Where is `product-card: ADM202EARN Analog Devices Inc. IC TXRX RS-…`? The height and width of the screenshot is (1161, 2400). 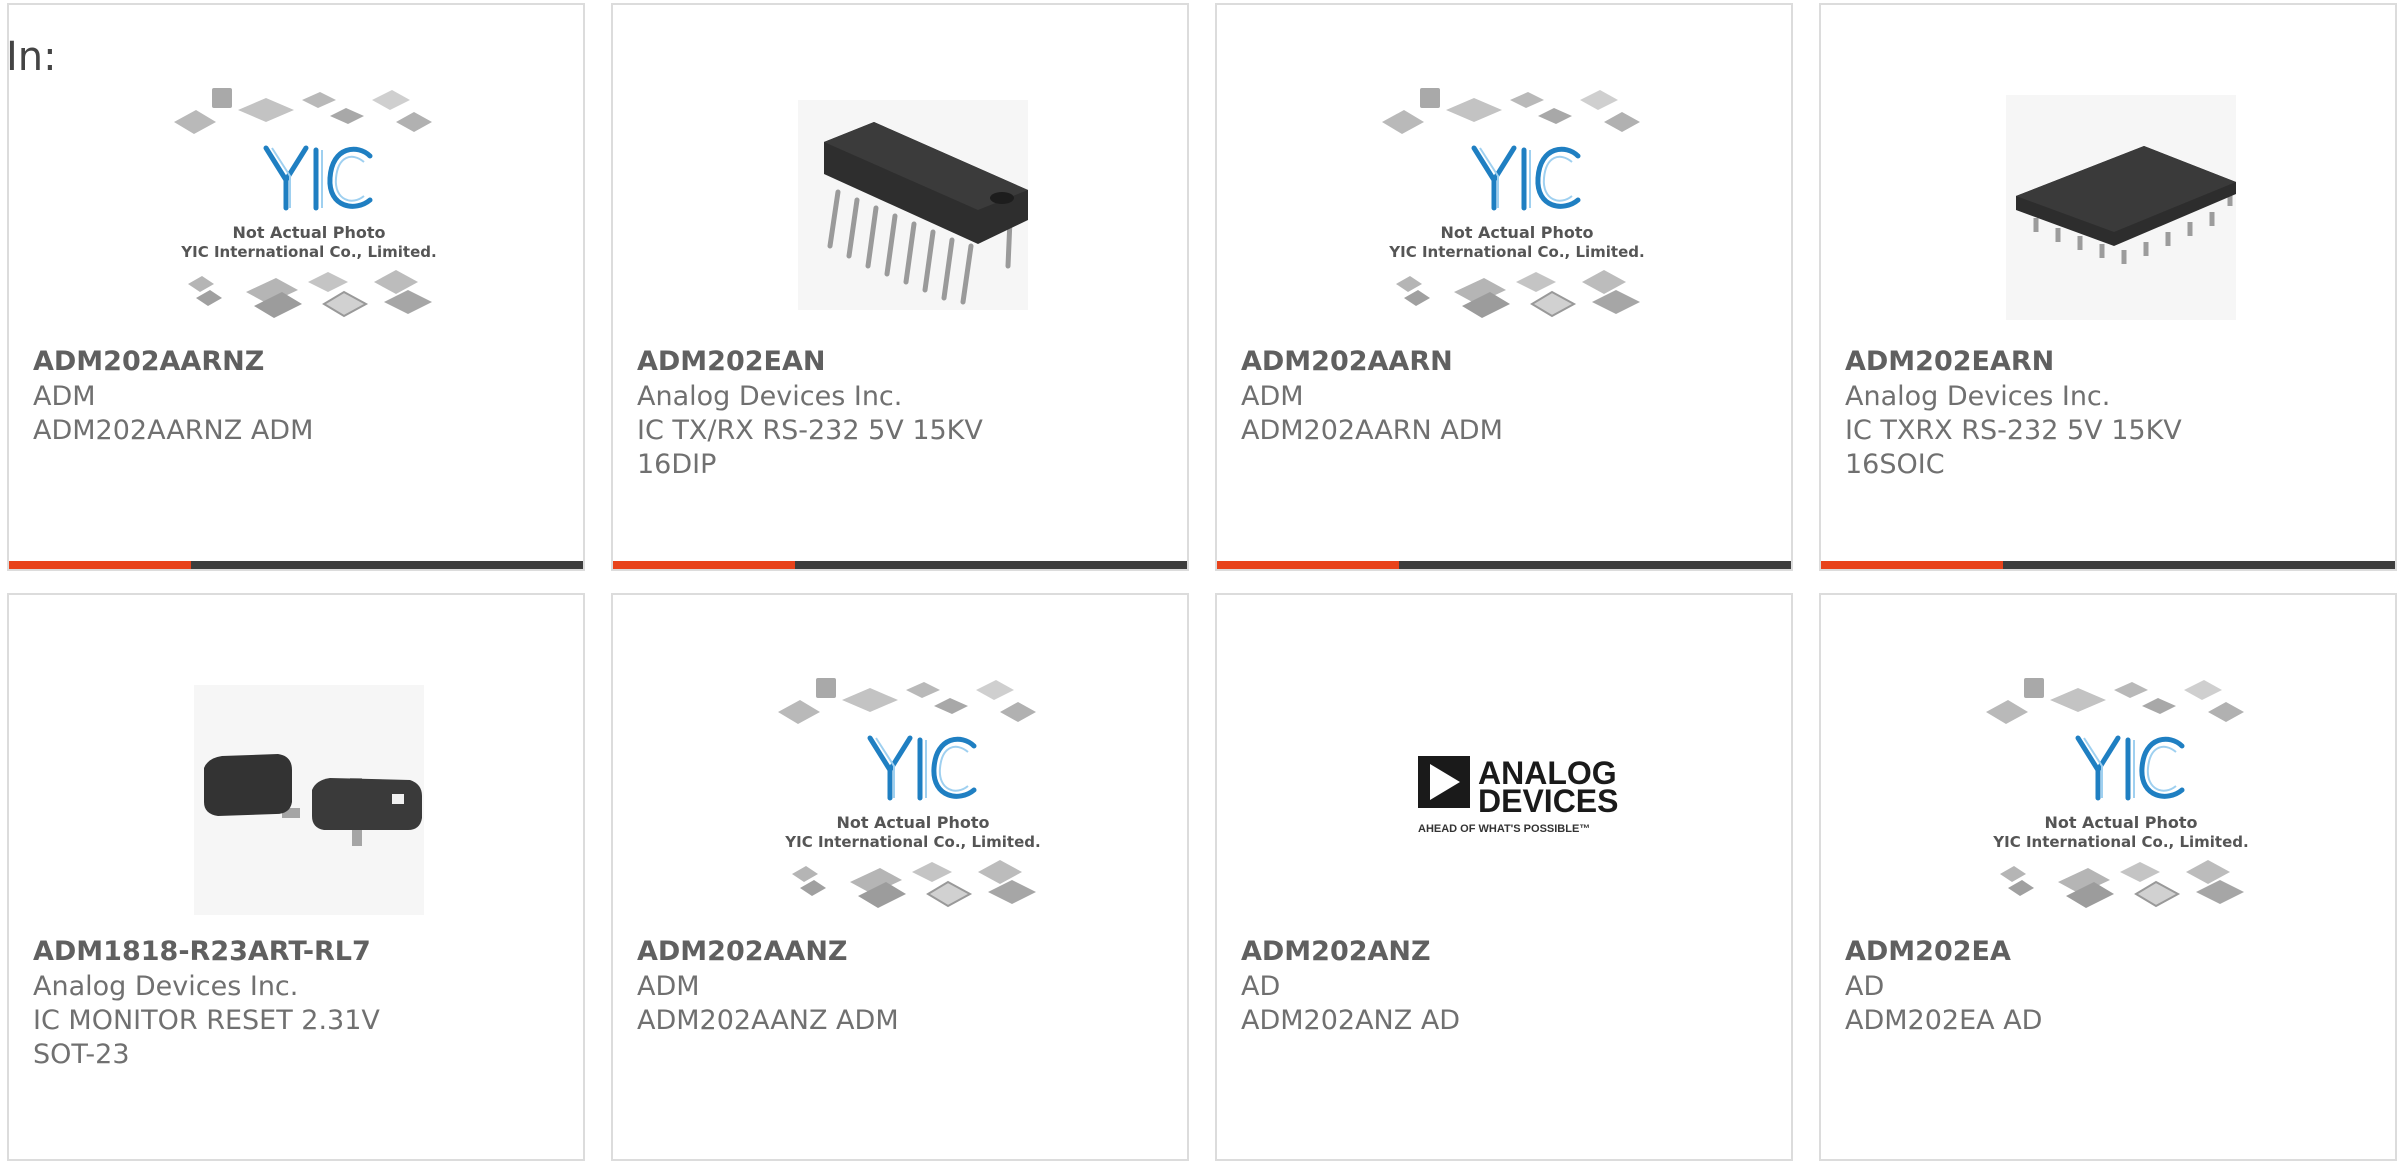 product-card: ADM202EARN Analog Devices Inc. IC TXRX RS-… is located at coordinates (2108, 287).